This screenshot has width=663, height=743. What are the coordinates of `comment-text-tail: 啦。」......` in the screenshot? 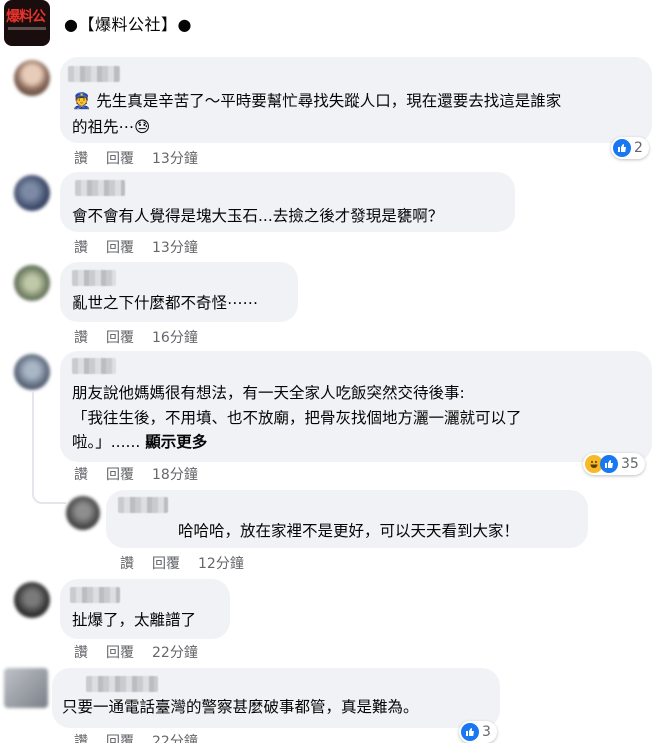 It's located at (106, 442).